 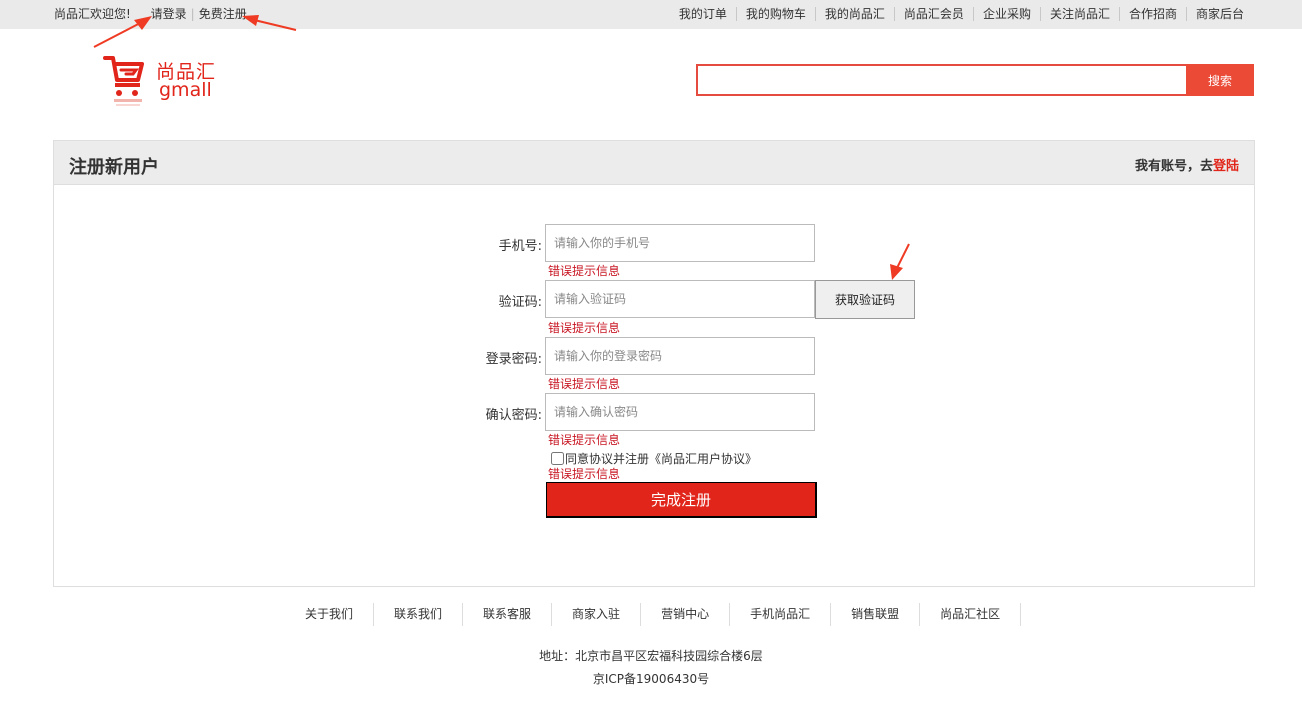 What do you see at coordinates (169, 14) in the screenshot?
I see `login-link: 请登录` at bounding box center [169, 14].